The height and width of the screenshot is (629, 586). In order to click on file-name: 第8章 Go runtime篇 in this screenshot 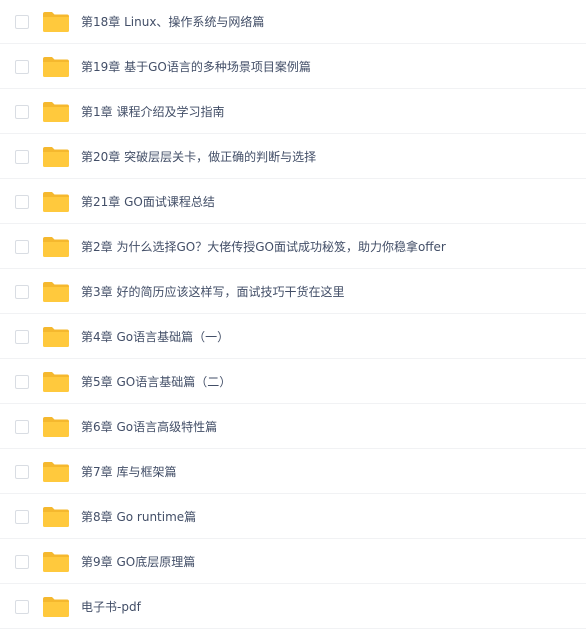, I will do `click(138, 517)`.